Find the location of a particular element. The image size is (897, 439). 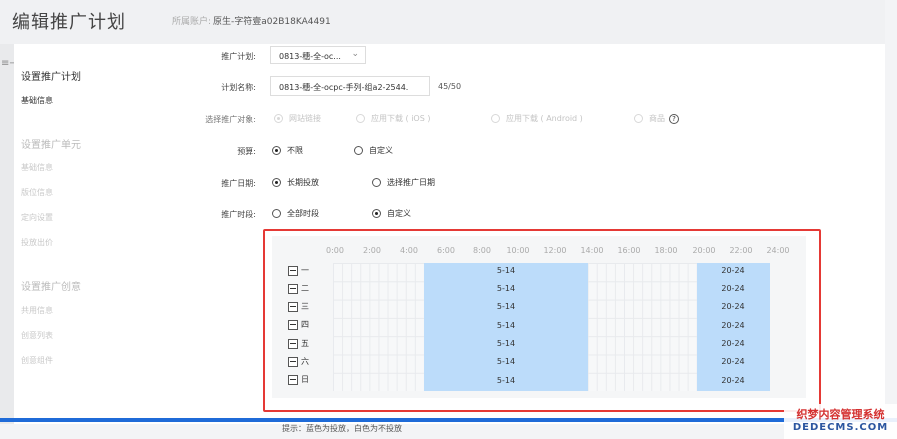

period-label: 推广时段: is located at coordinates (238, 214).